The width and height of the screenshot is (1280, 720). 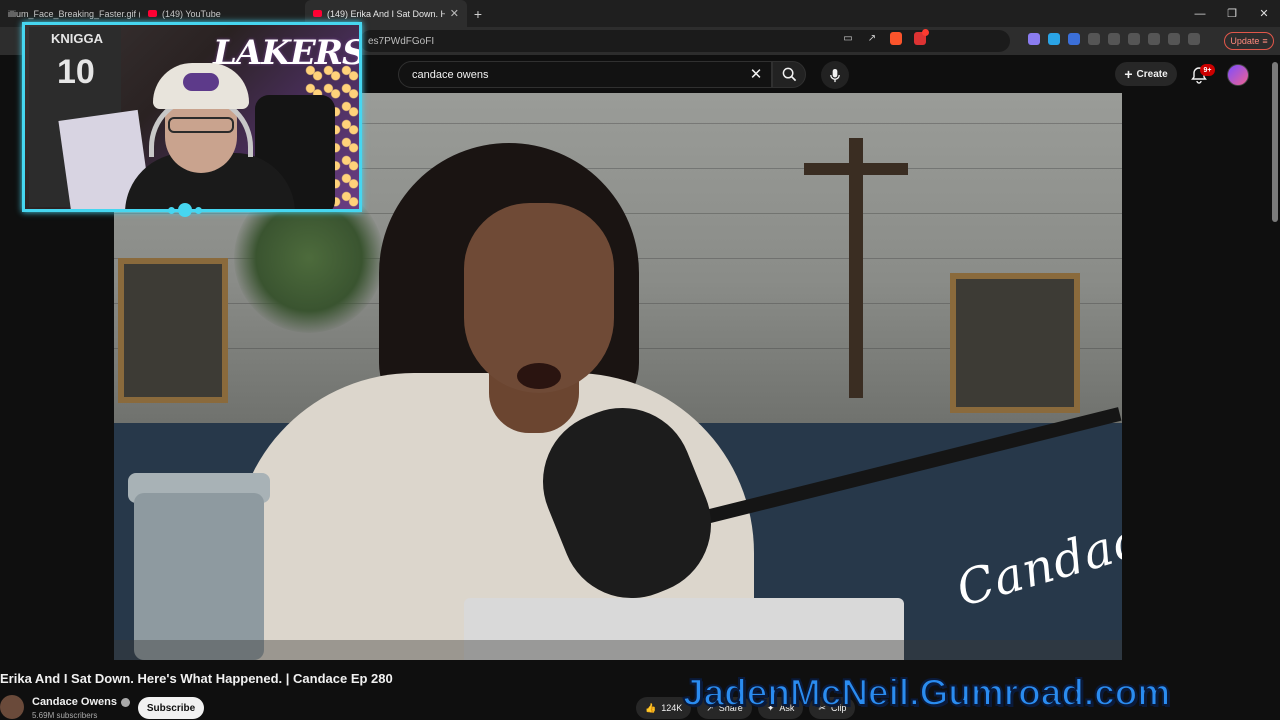 What do you see at coordinates (386, 13) in the screenshot?
I see `tab-label: (149) Erika And I Sat Down. Here` at bounding box center [386, 13].